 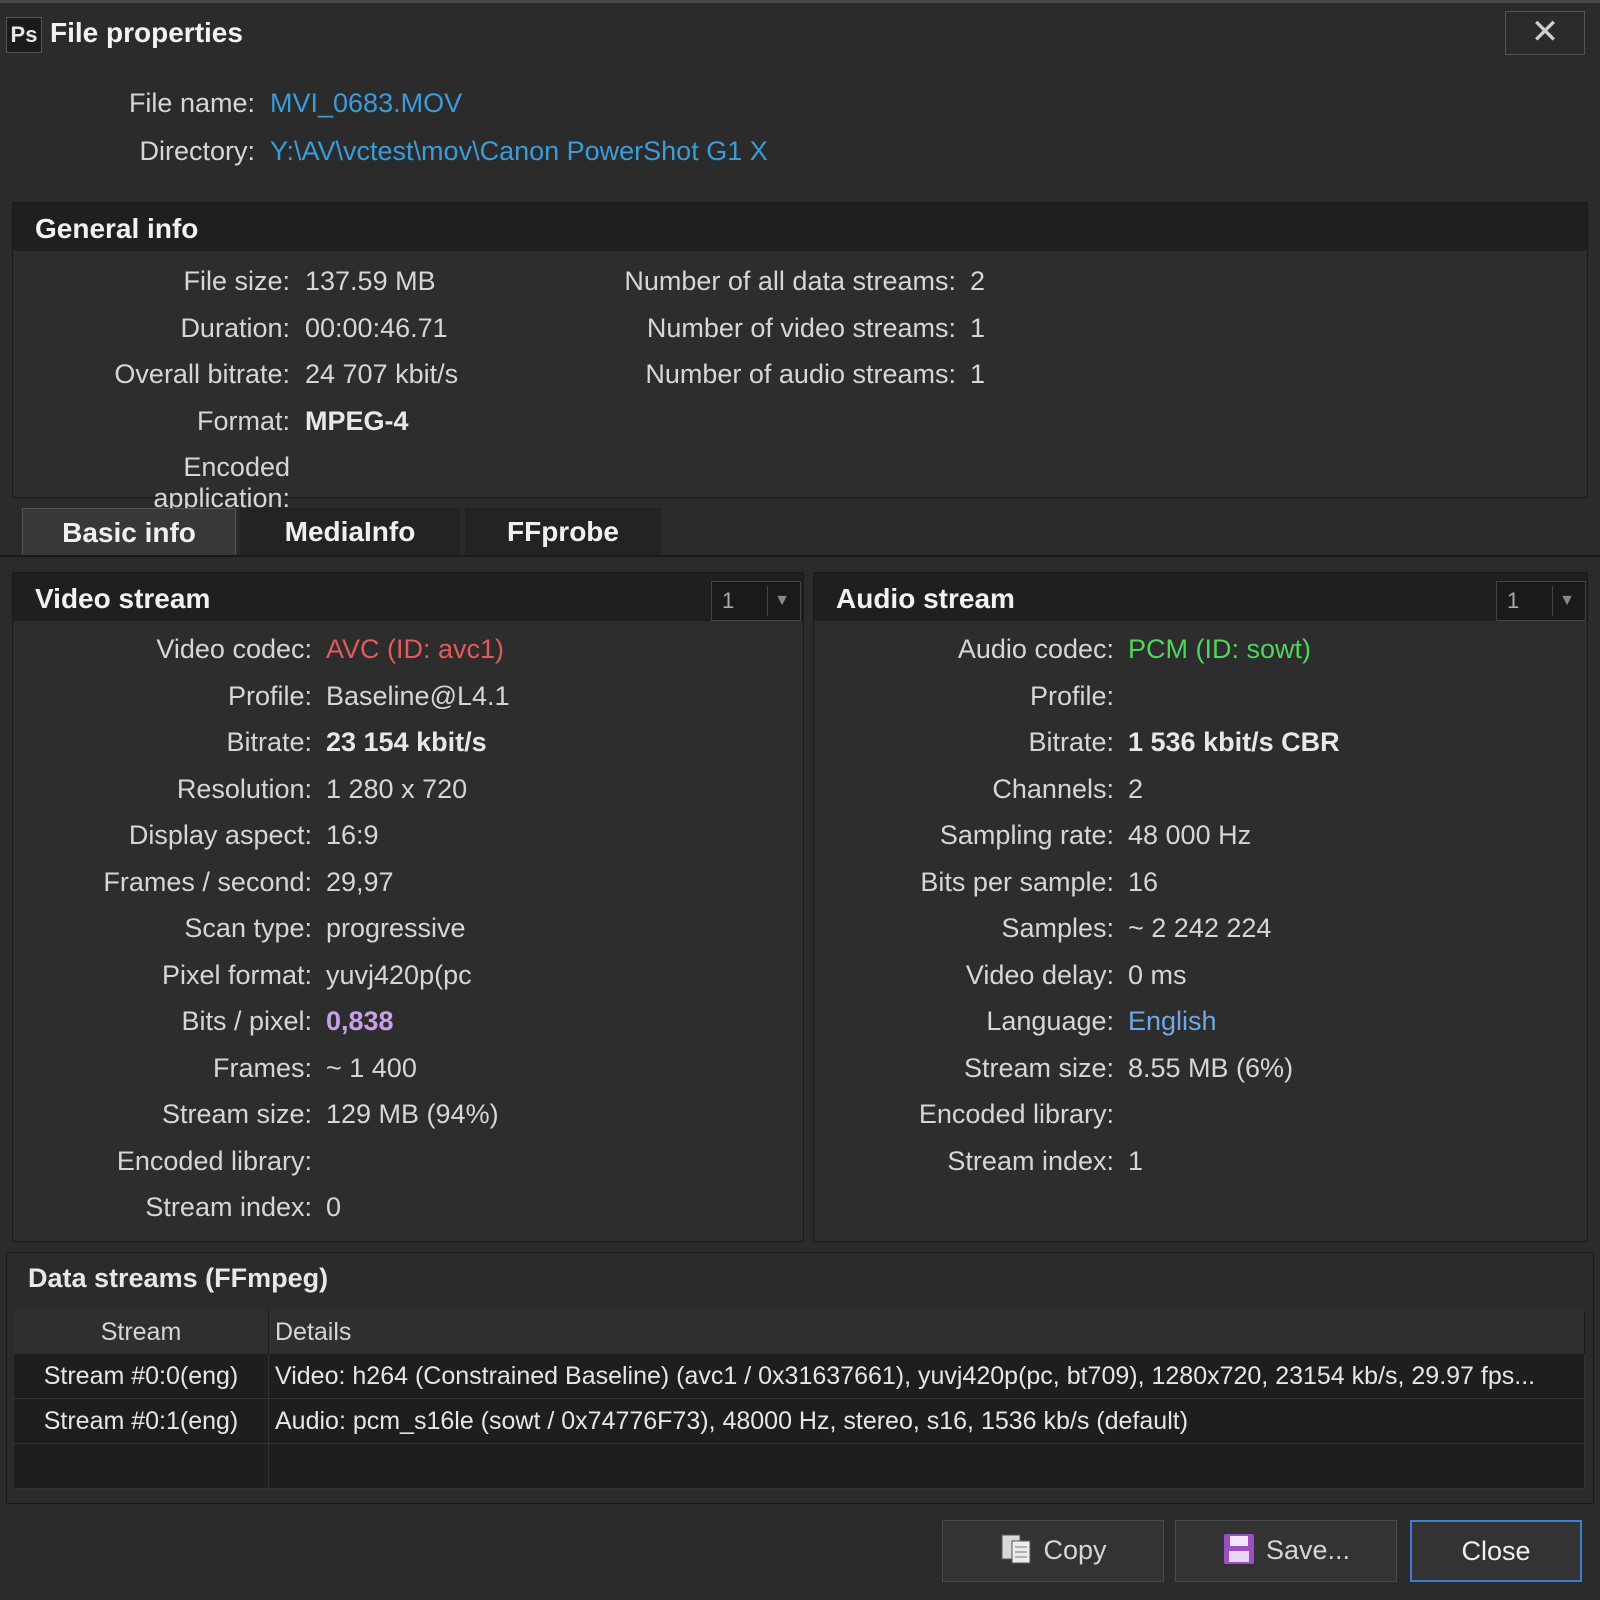 I want to click on audio-prop-label: Bitrate:, so click(x=1071, y=742).